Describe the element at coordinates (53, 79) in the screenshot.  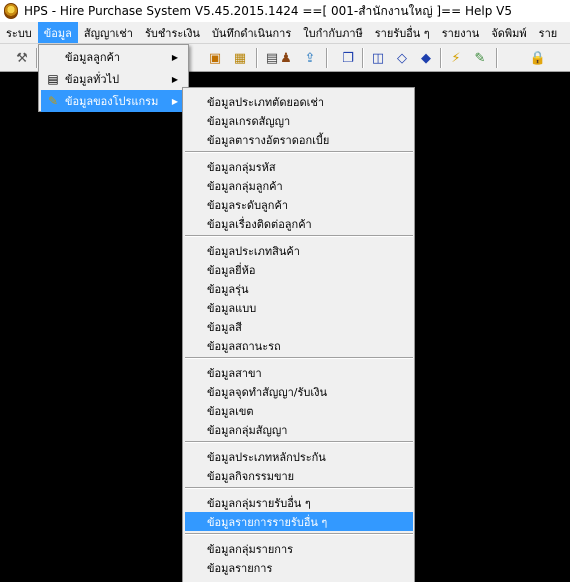
I see `general-data-icon: ▤` at that location.